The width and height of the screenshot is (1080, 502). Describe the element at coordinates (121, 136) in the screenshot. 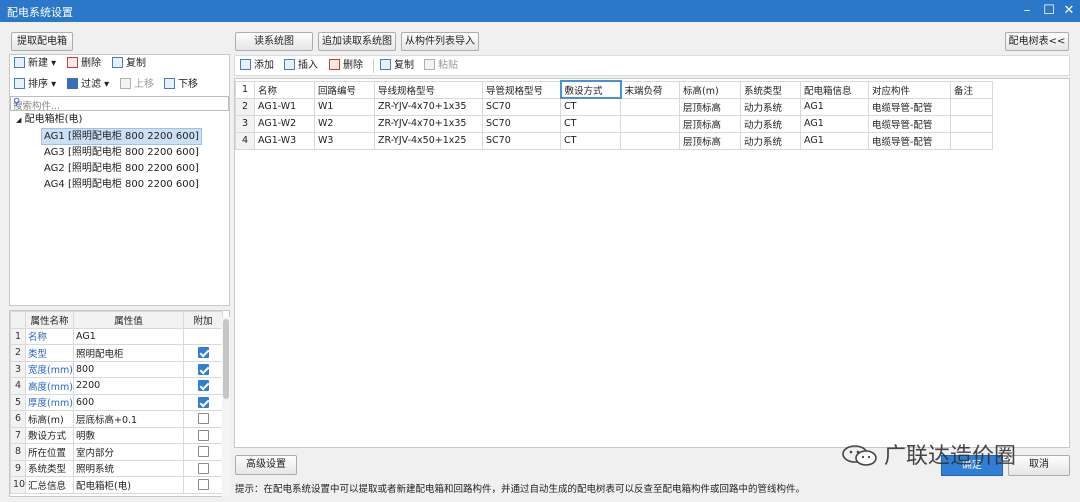

I see `tree-item: AG1 [照明配电柜 800 2200 600]` at that location.